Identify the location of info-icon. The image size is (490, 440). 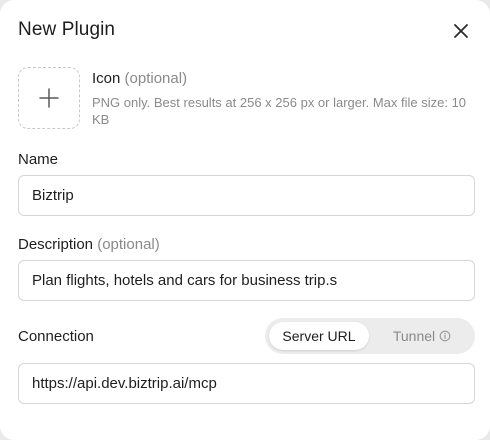
(445, 336).